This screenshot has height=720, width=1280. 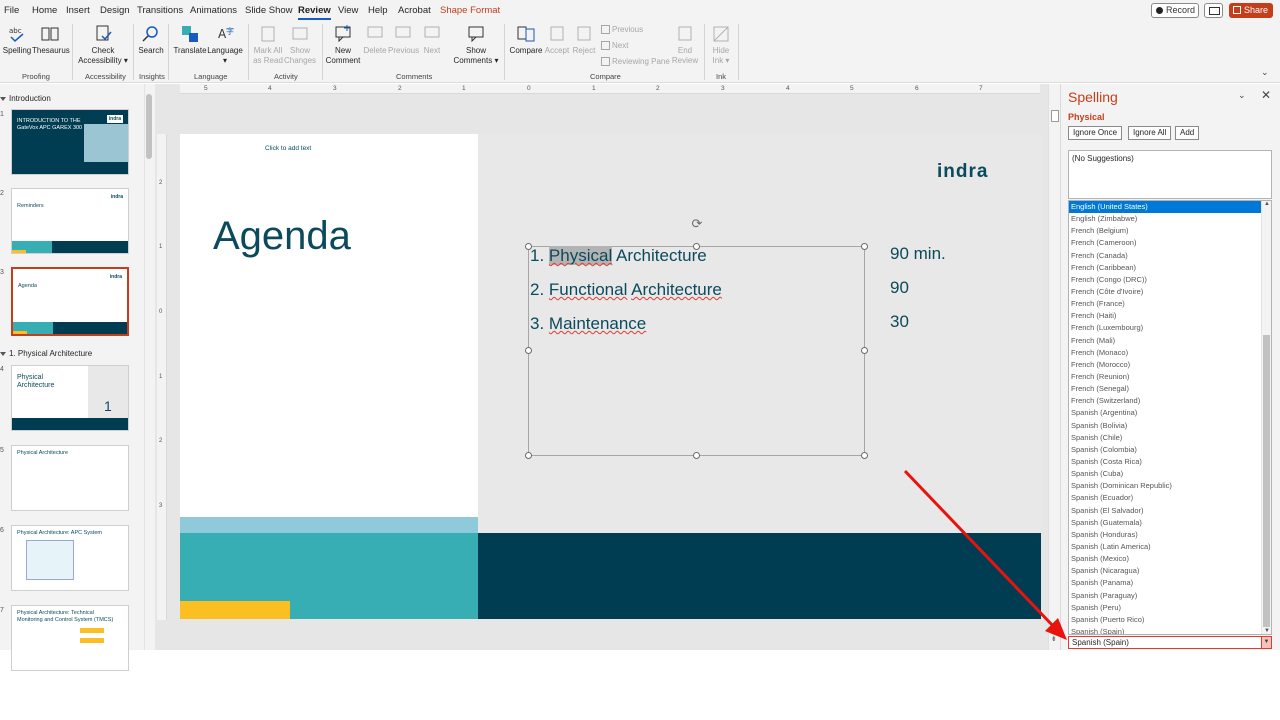 What do you see at coordinates (1165, 450) in the screenshot?
I see `language-option: Spanish (Colombia)` at bounding box center [1165, 450].